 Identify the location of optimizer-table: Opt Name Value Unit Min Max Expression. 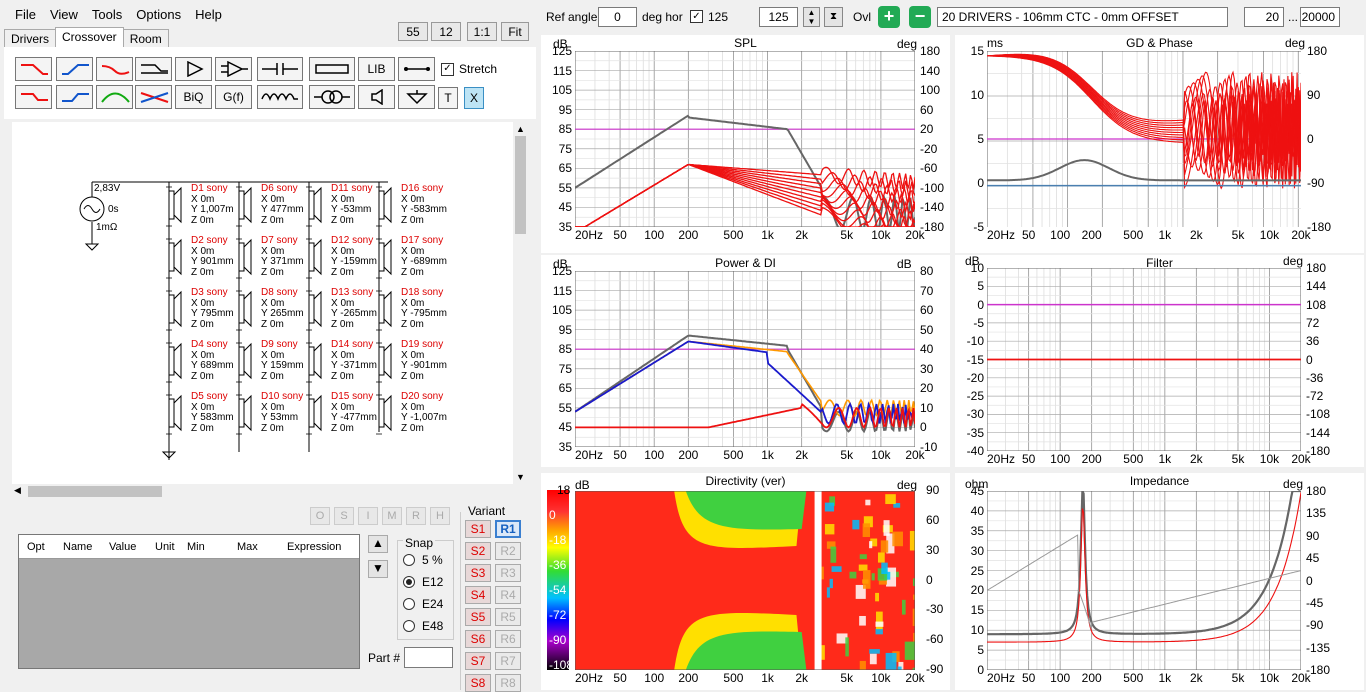
(189, 601).